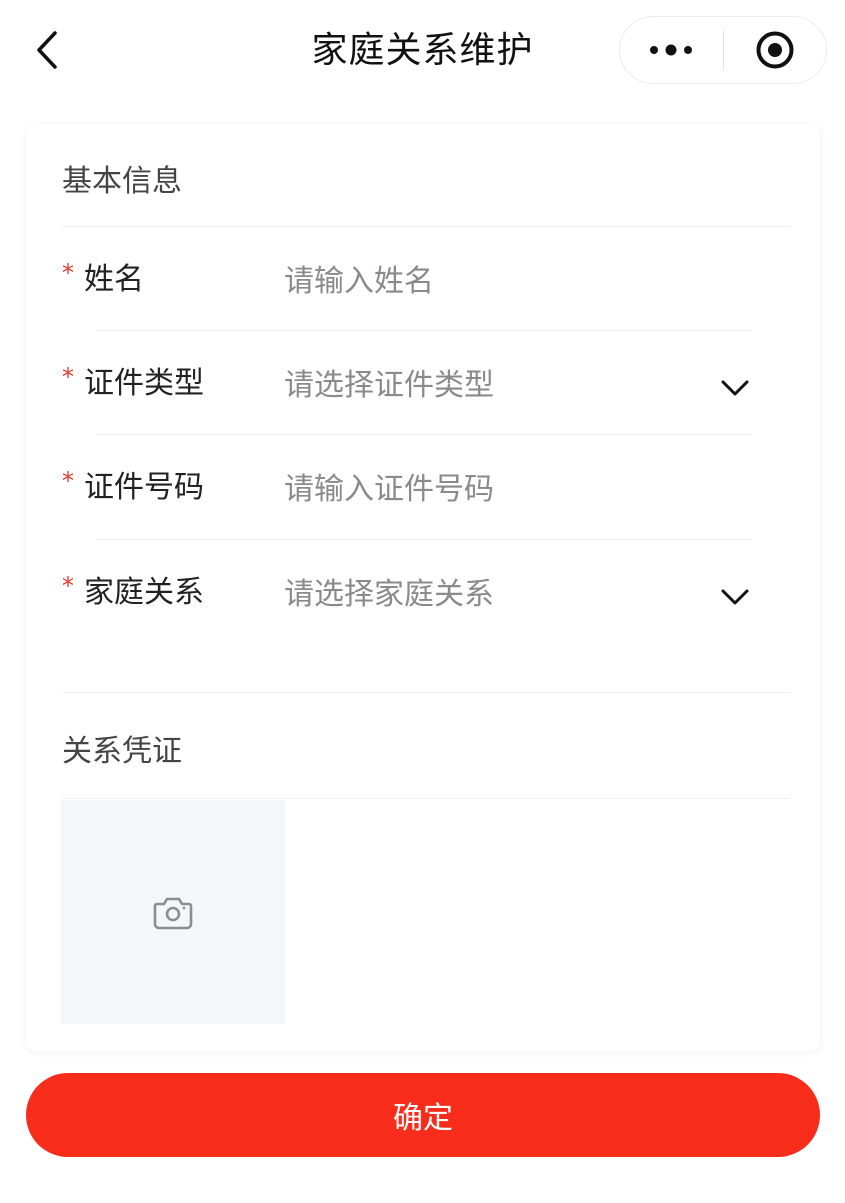 The height and width of the screenshot is (1203, 845). I want to click on close-button, so click(775, 50).